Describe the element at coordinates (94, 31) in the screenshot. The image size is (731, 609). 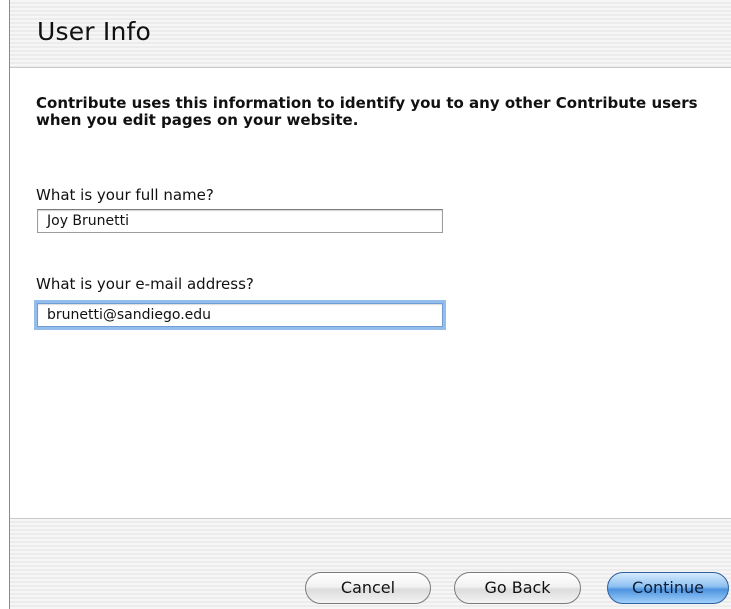
I see `page-title: User Info` at that location.